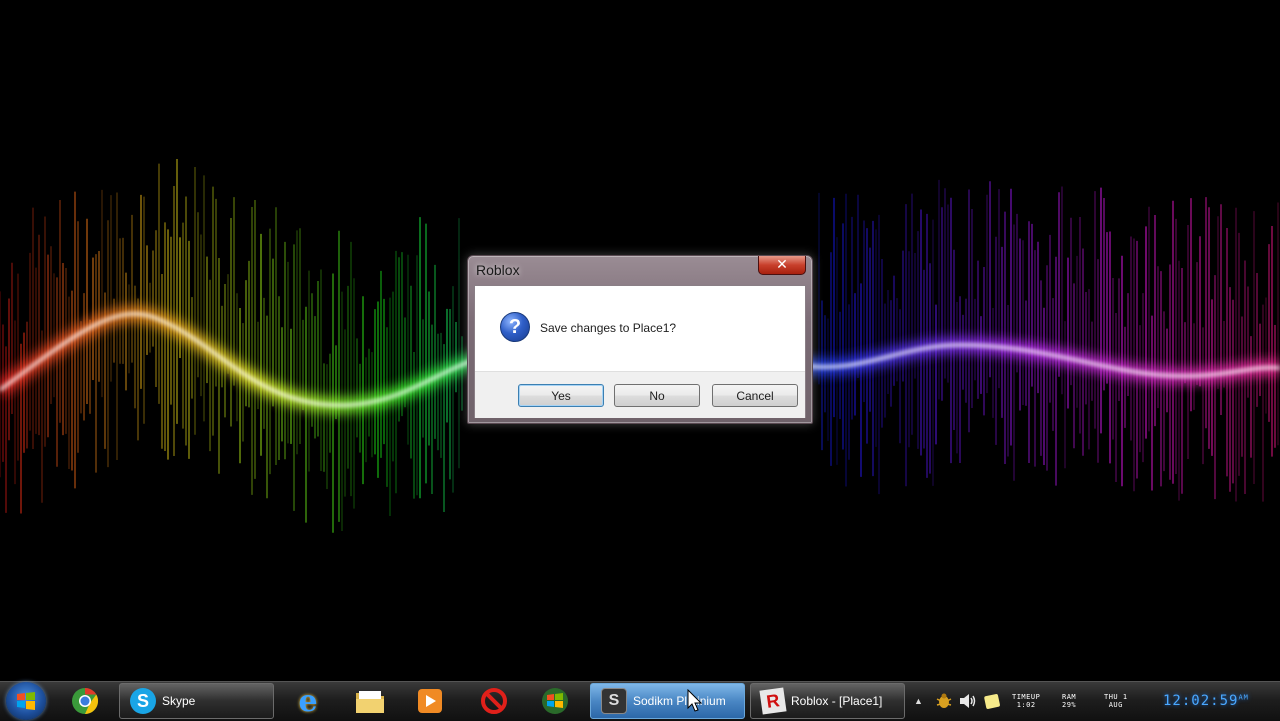 This screenshot has height=721, width=1280. Describe the element at coordinates (555, 701) in the screenshot. I see `windows-icon` at that location.